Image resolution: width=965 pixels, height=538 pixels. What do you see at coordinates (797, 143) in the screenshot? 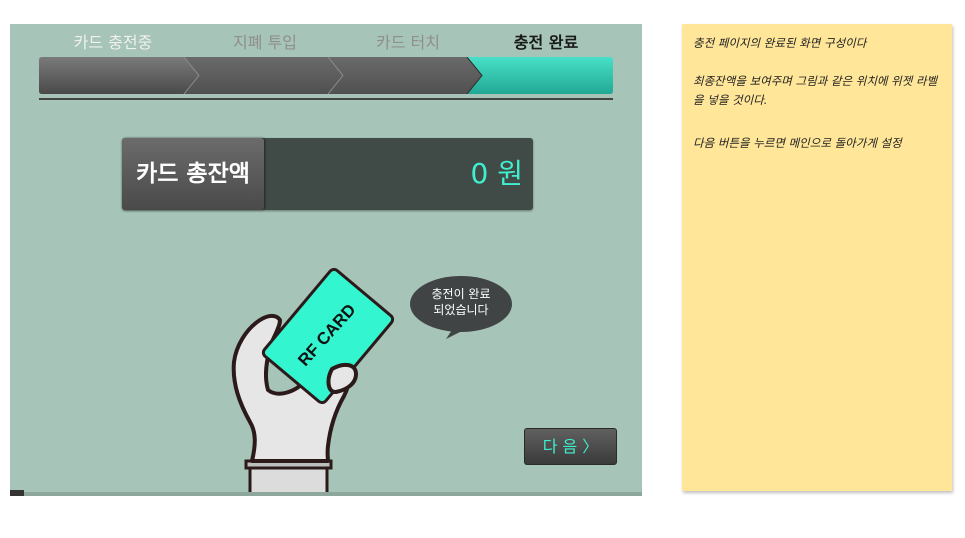
I see `memo-line-3: 다음 버튼을 누르면 메인으로 돌아가게 설정` at bounding box center [797, 143].